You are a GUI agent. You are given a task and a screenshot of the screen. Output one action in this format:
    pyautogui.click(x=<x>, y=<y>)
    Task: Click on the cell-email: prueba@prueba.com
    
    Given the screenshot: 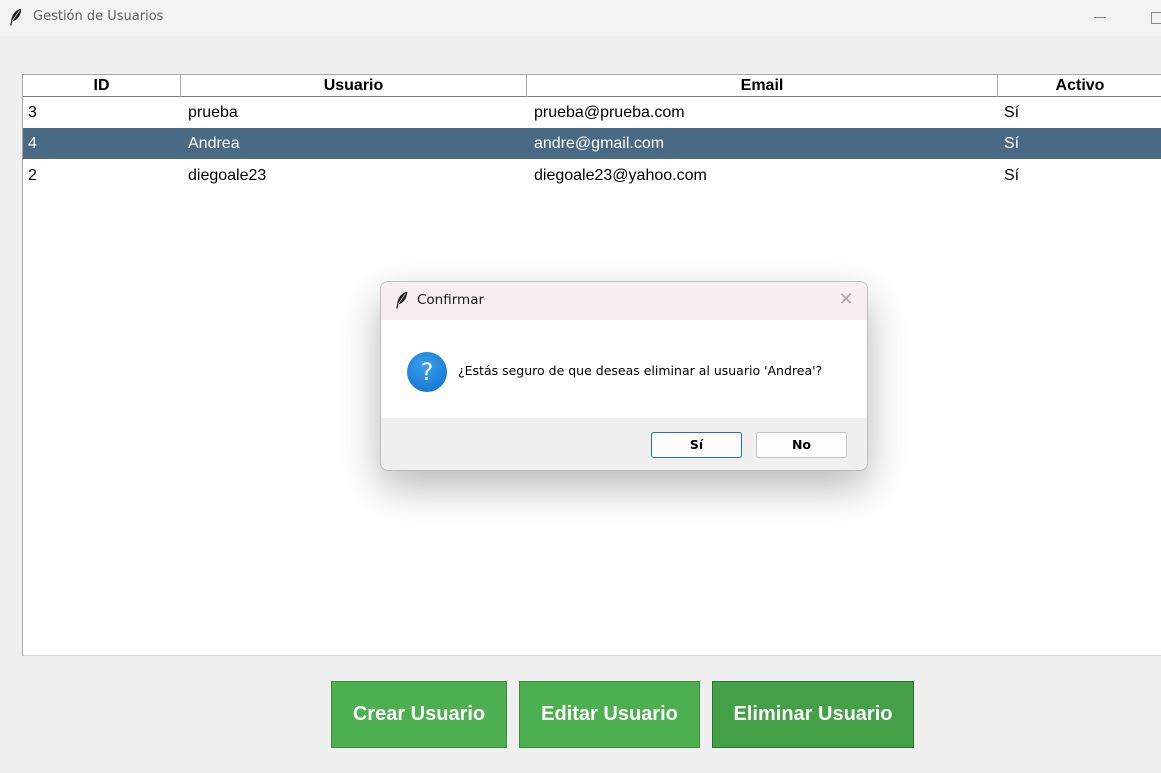 What is the action you would take?
    pyautogui.click(x=609, y=112)
    